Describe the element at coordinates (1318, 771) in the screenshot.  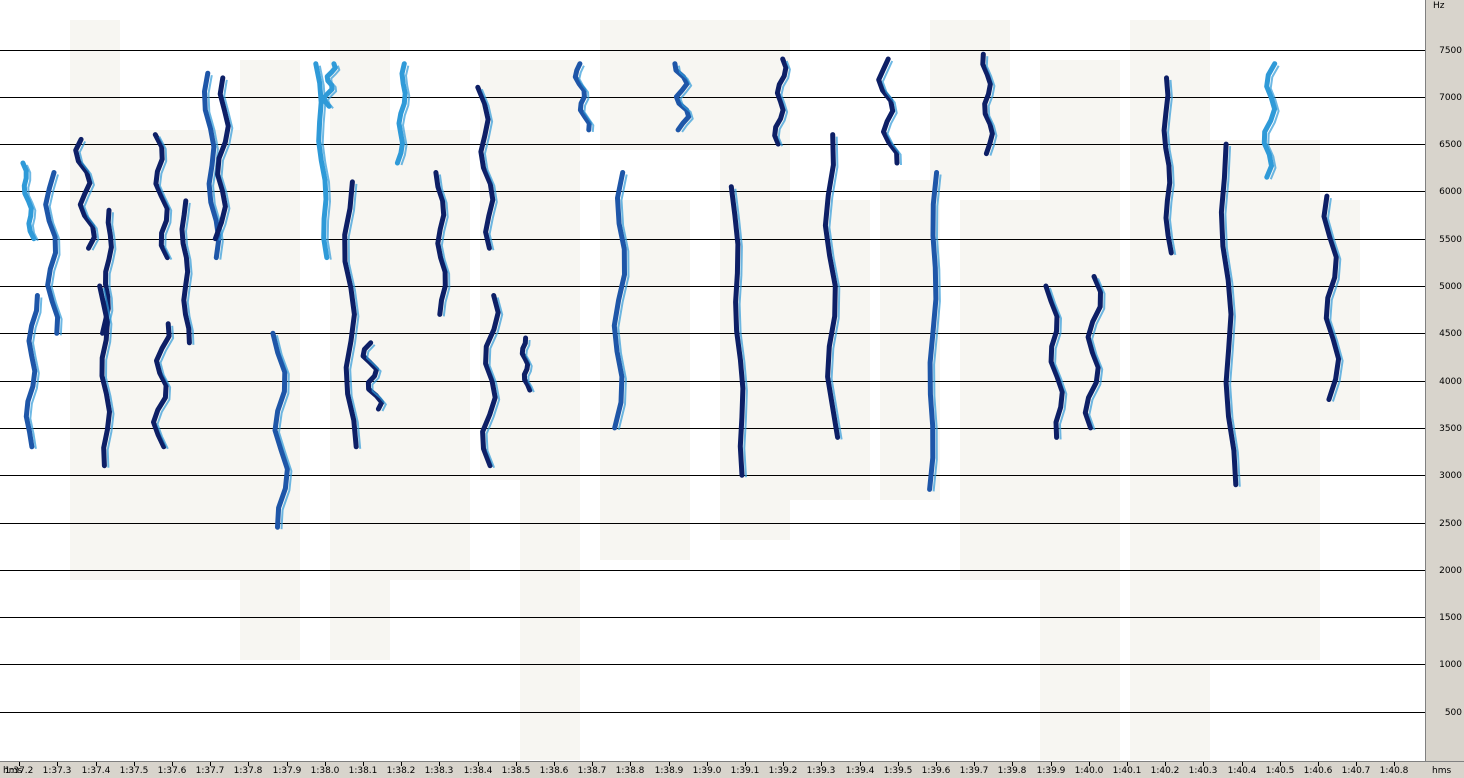
I see `time-tick-label: 1:40.6` at that location.